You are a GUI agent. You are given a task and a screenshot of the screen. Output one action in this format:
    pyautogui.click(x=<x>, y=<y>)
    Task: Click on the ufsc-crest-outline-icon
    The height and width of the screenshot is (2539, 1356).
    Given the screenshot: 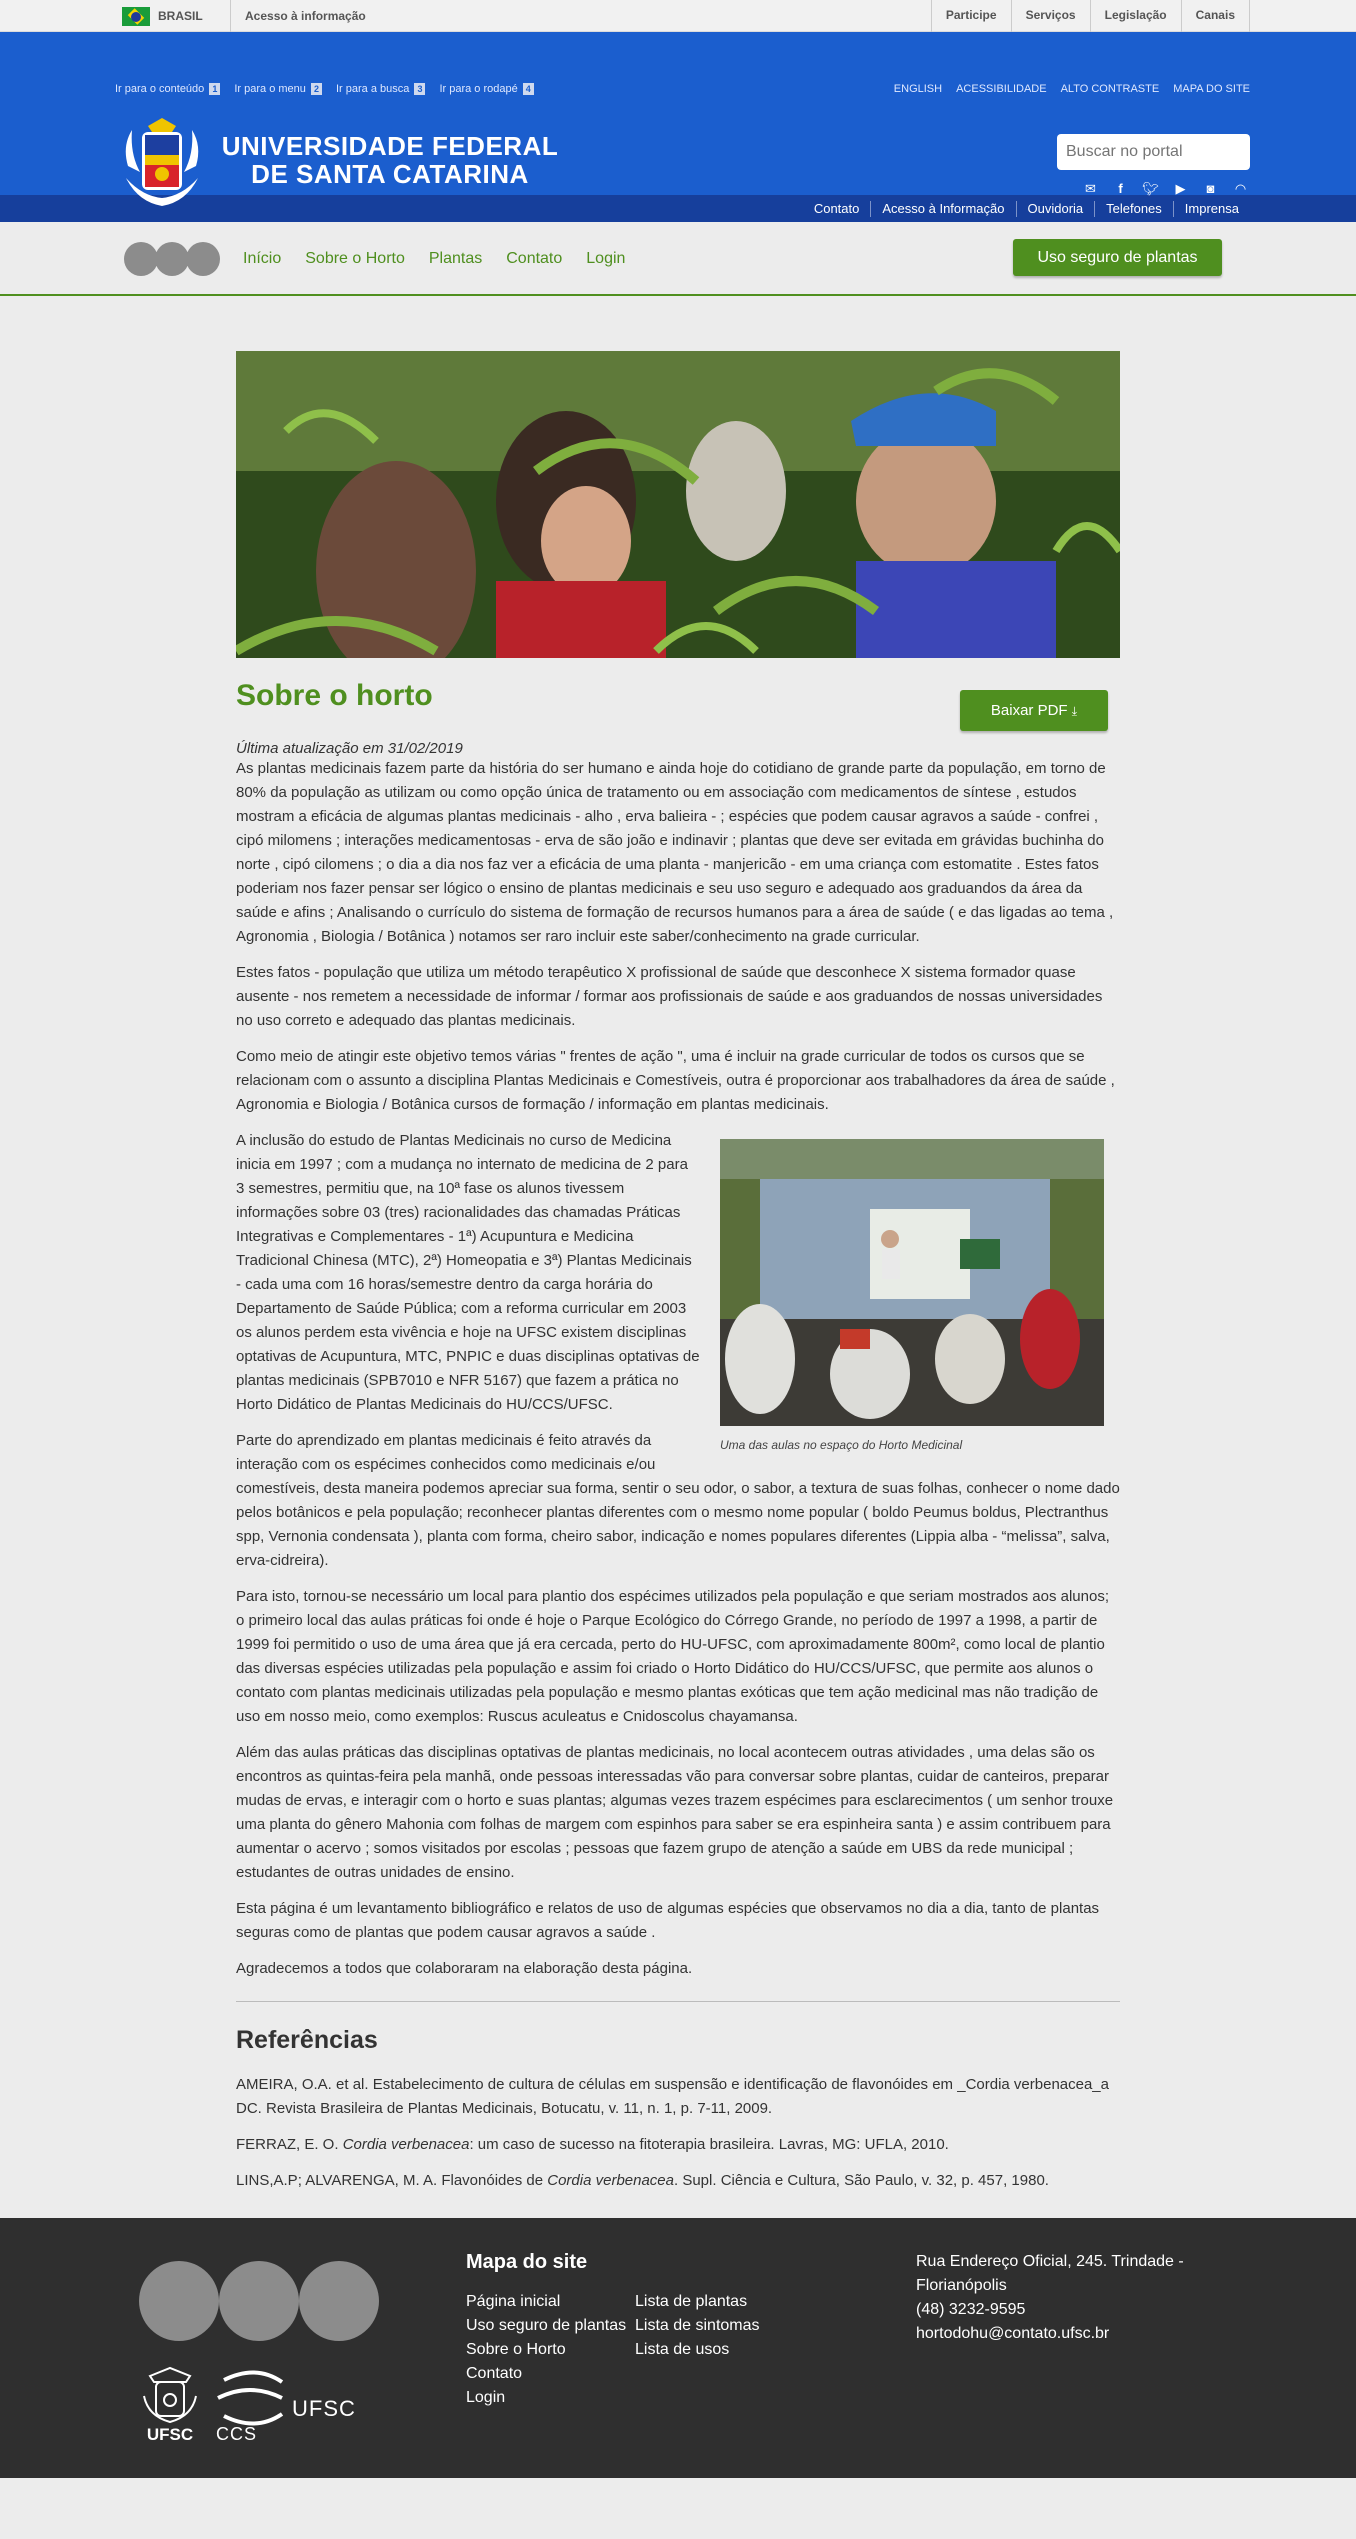 What is the action you would take?
    pyautogui.click(x=170, y=2395)
    